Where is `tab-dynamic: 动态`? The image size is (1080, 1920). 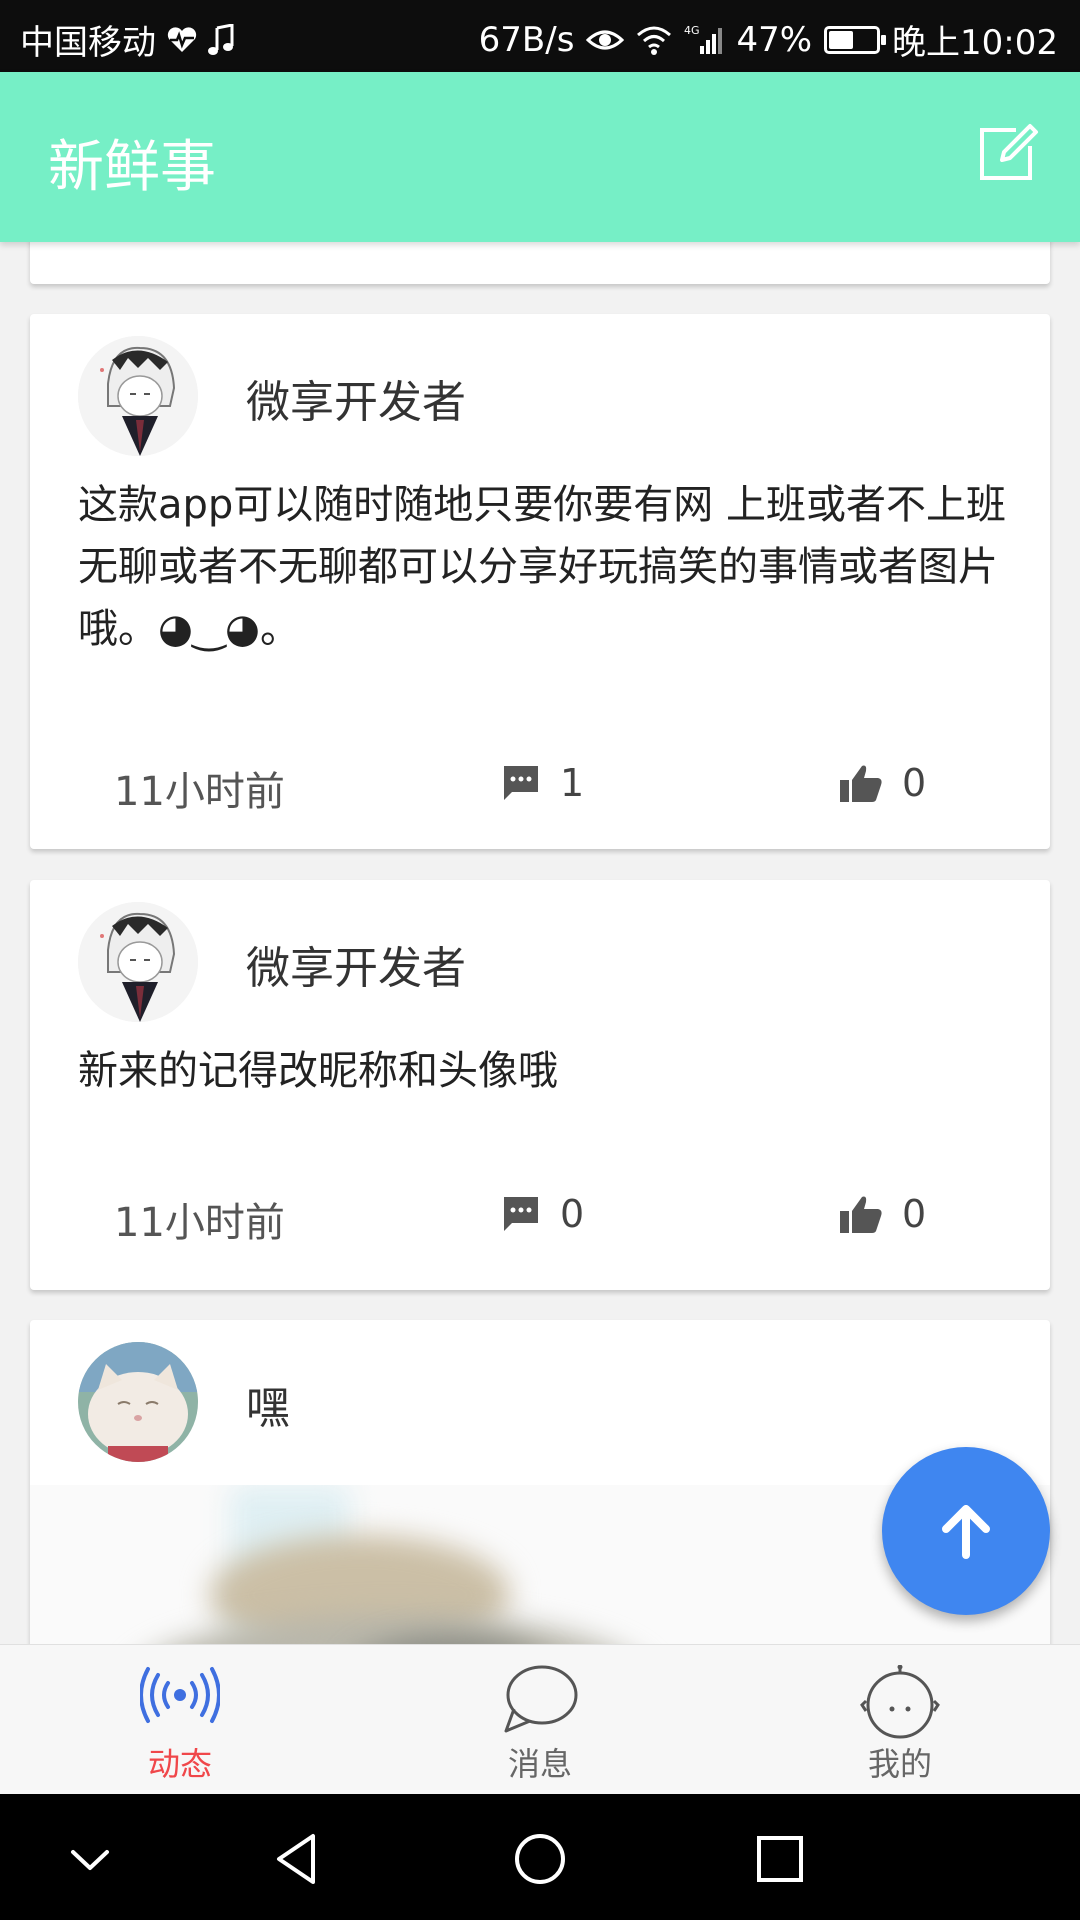
tab-dynamic: 动态 is located at coordinates (180, 1725).